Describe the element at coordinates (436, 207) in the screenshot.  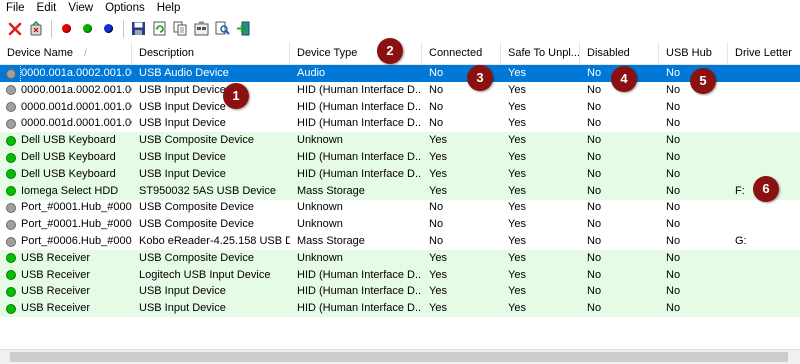
I see `connected-cell: No` at that location.